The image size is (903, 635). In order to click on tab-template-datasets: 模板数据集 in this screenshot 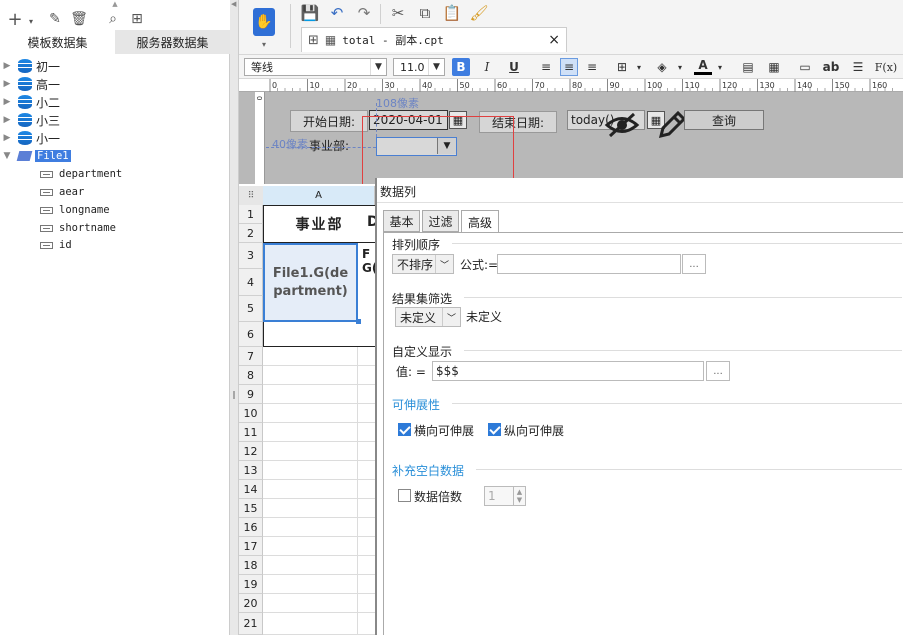, I will do `click(57, 42)`.